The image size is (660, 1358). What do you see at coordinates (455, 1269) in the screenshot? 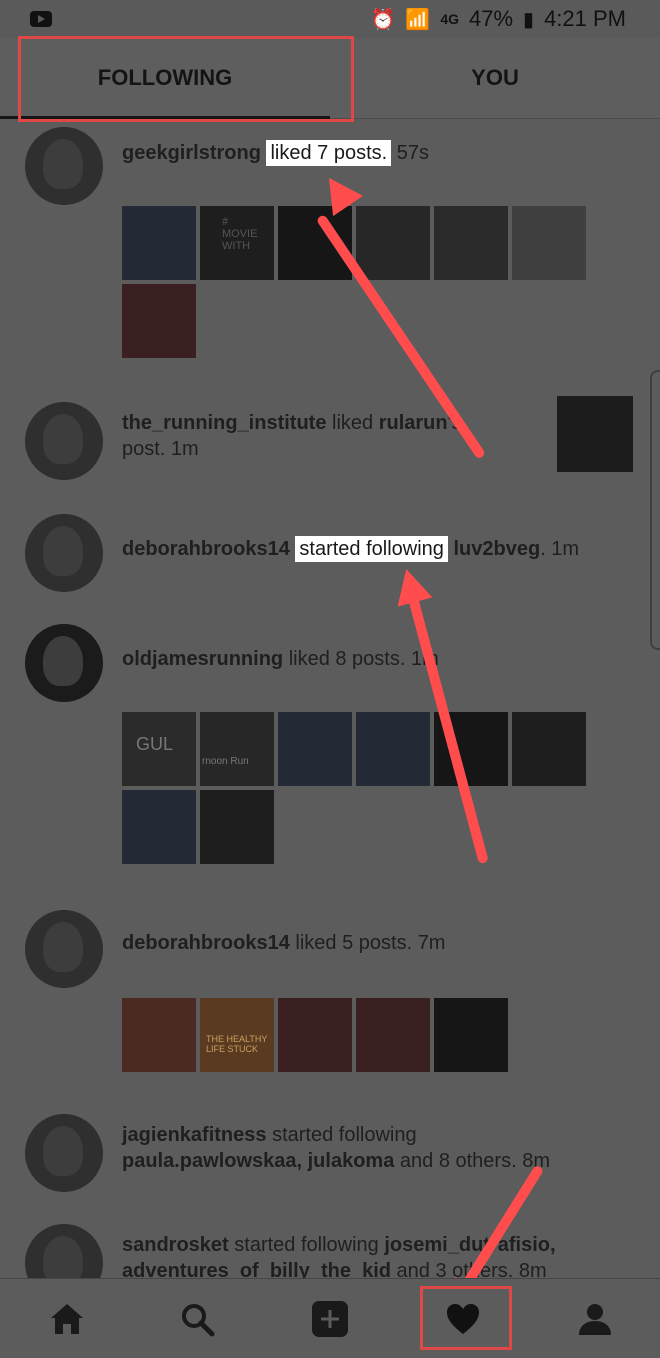
I see `action-text: and 3 others.` at bounding box center [455, 1269].